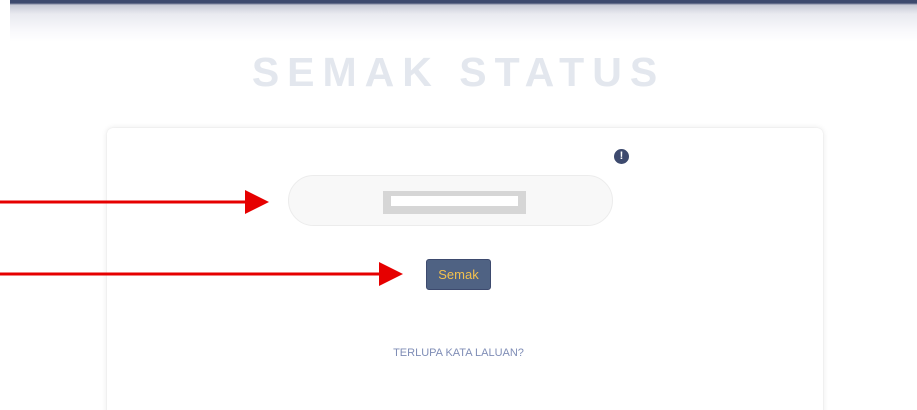 This screenshot has width=917, height=410. I want to click on forgot-password-link: TERLUPA KATA LALUAN?, so click(458, 353).